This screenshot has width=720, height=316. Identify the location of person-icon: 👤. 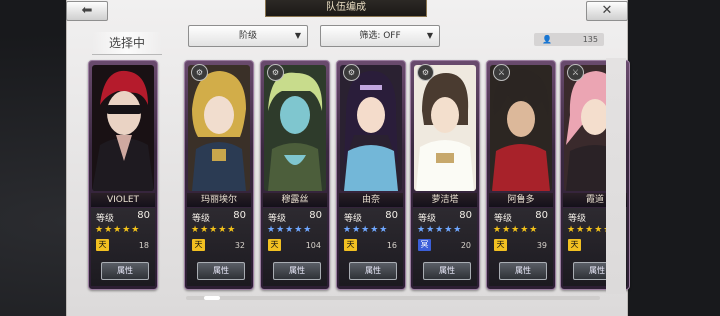
(547, 39).